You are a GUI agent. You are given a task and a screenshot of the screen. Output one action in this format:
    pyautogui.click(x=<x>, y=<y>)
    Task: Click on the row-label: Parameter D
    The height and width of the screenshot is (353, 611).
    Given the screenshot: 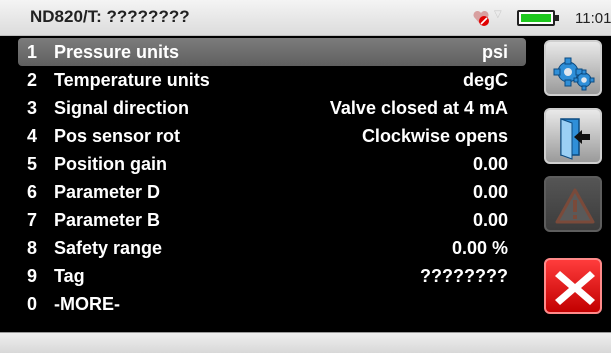 What is the action you would take?
    pyautogui.click(x=107, y=192)
    